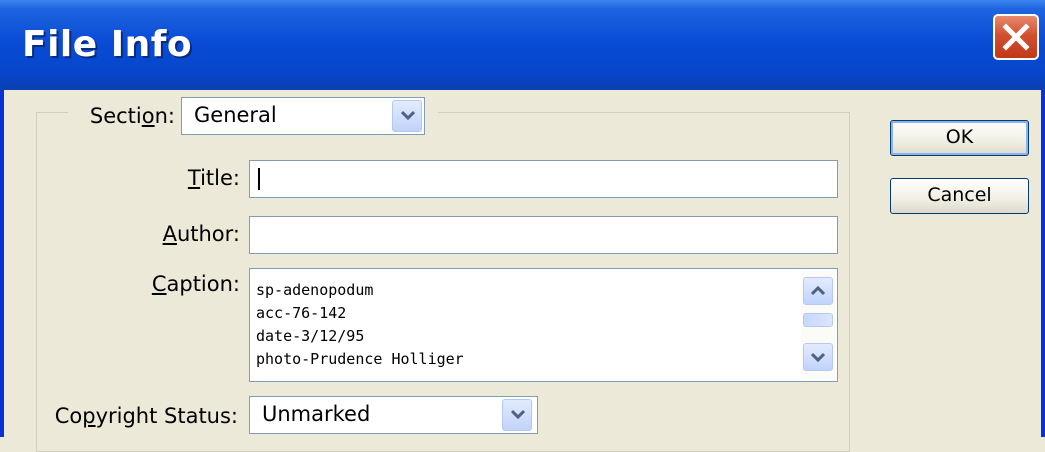 Image resolution: width=1045 pixels, height=452 pixels. What do you see at coordinates (195, 284) in the screenshot?
I see `caption-label: Caption:` at bounding box center [195, 284].